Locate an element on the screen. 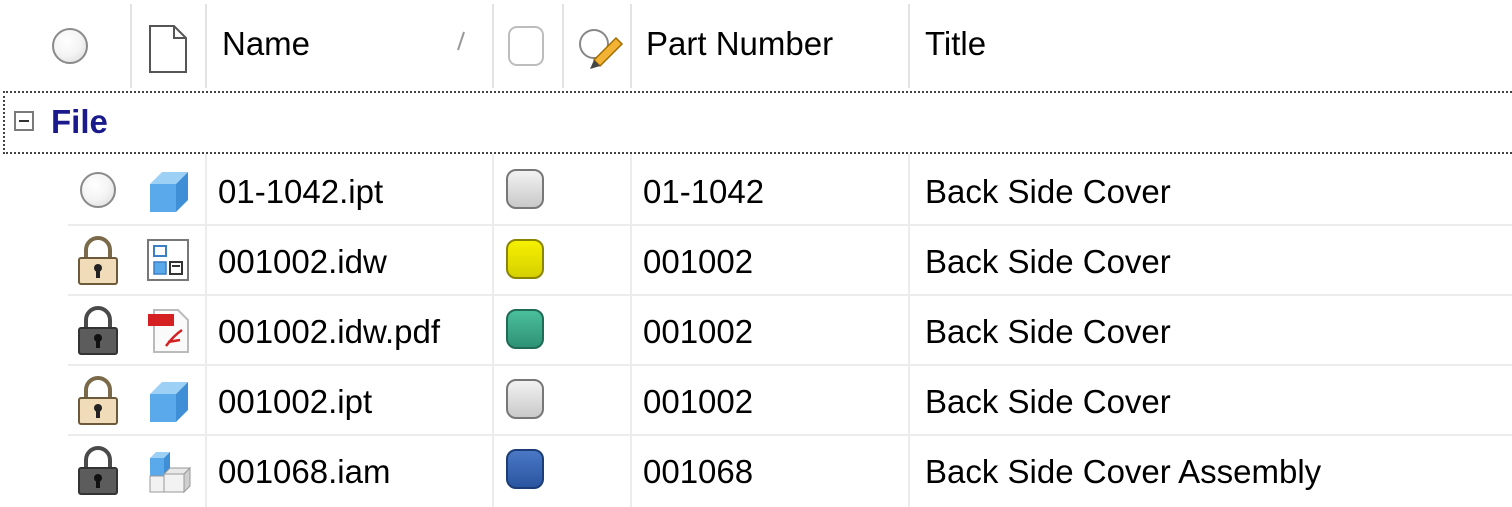 The height and width of the screenshot is (507, 1512). part-number: 01-1042 is located at coordinates (704, 191).